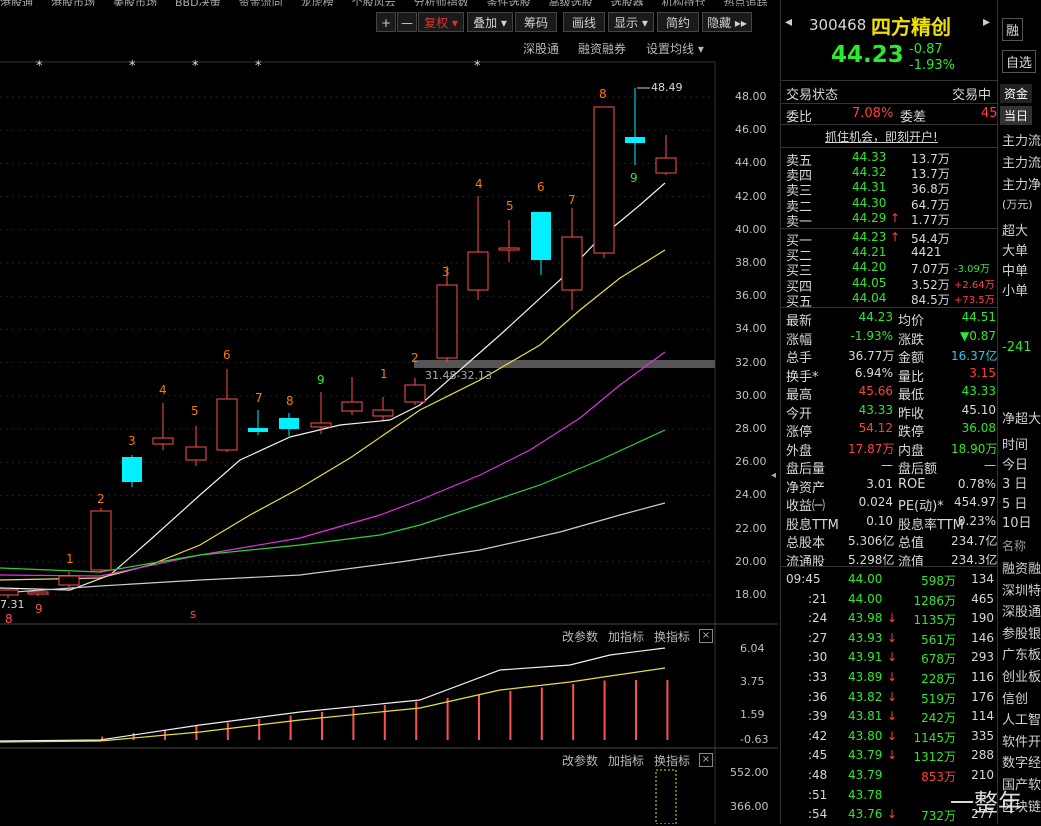 This screenshot has height=826, width=1041. Describe the element at coordinates (911, 27) in the screenshot. I see `stock-name: 四方精创` at that location.